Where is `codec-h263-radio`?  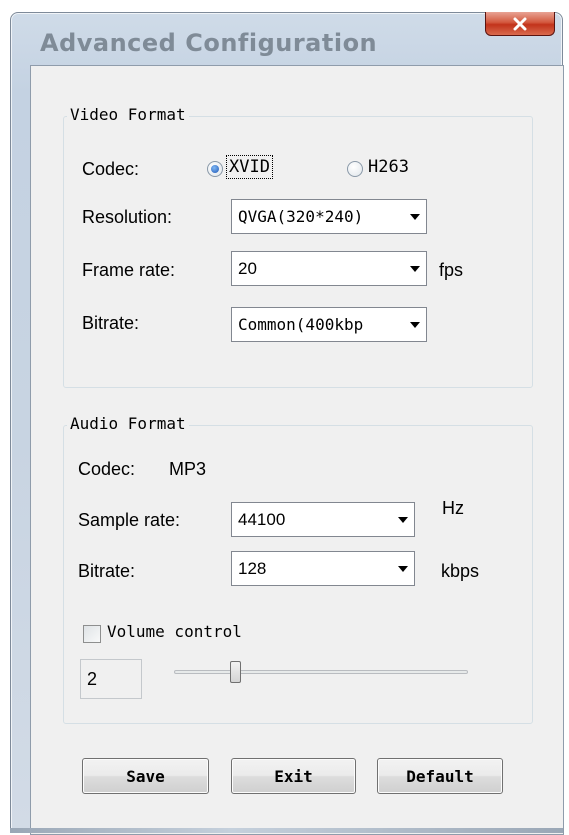 codec-h263-radio is located at coordinates (355, 169).